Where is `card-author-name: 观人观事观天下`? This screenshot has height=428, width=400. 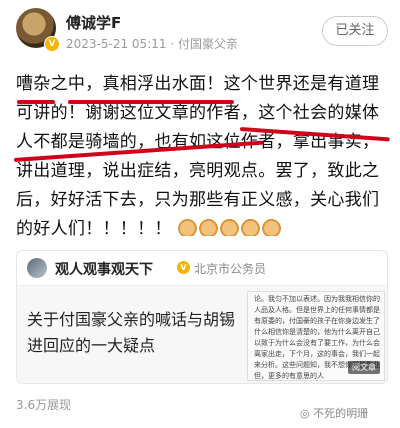 card-author-name: 观人观事观天下 is located at coordinates (104, 269).